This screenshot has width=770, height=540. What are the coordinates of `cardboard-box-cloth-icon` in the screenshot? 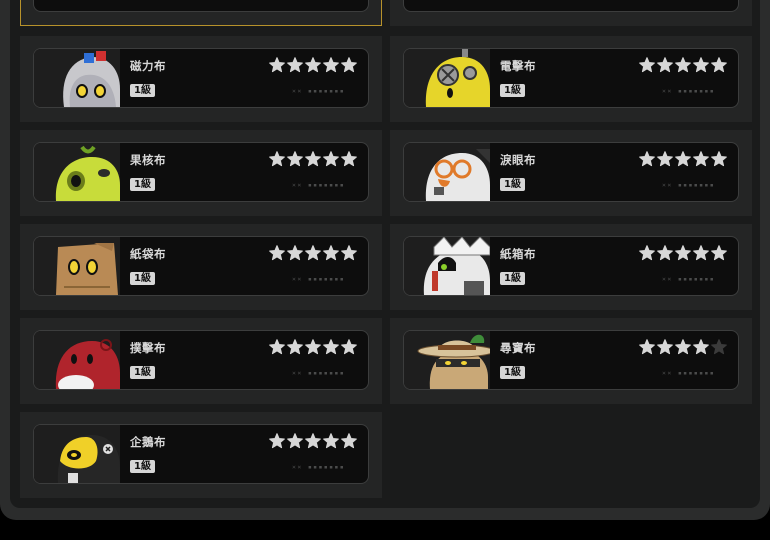 It's located at (447, 266).